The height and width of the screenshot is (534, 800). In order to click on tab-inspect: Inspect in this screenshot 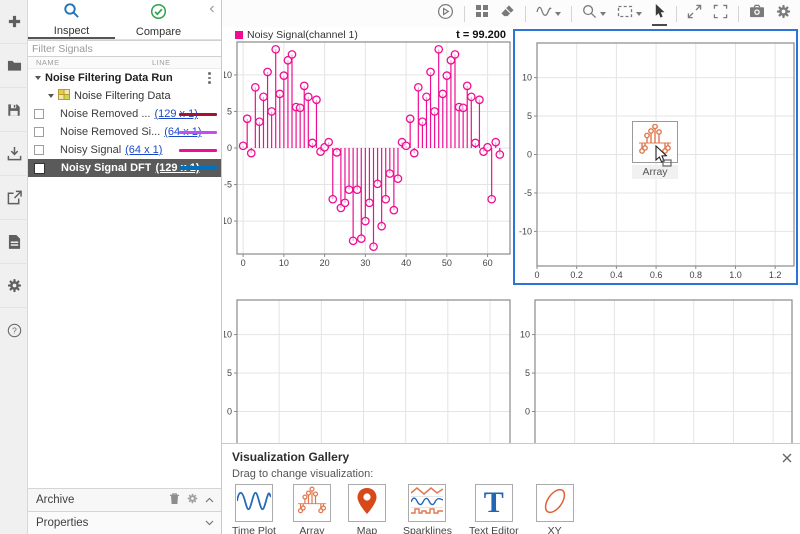, I will do `click(71, 19)`.